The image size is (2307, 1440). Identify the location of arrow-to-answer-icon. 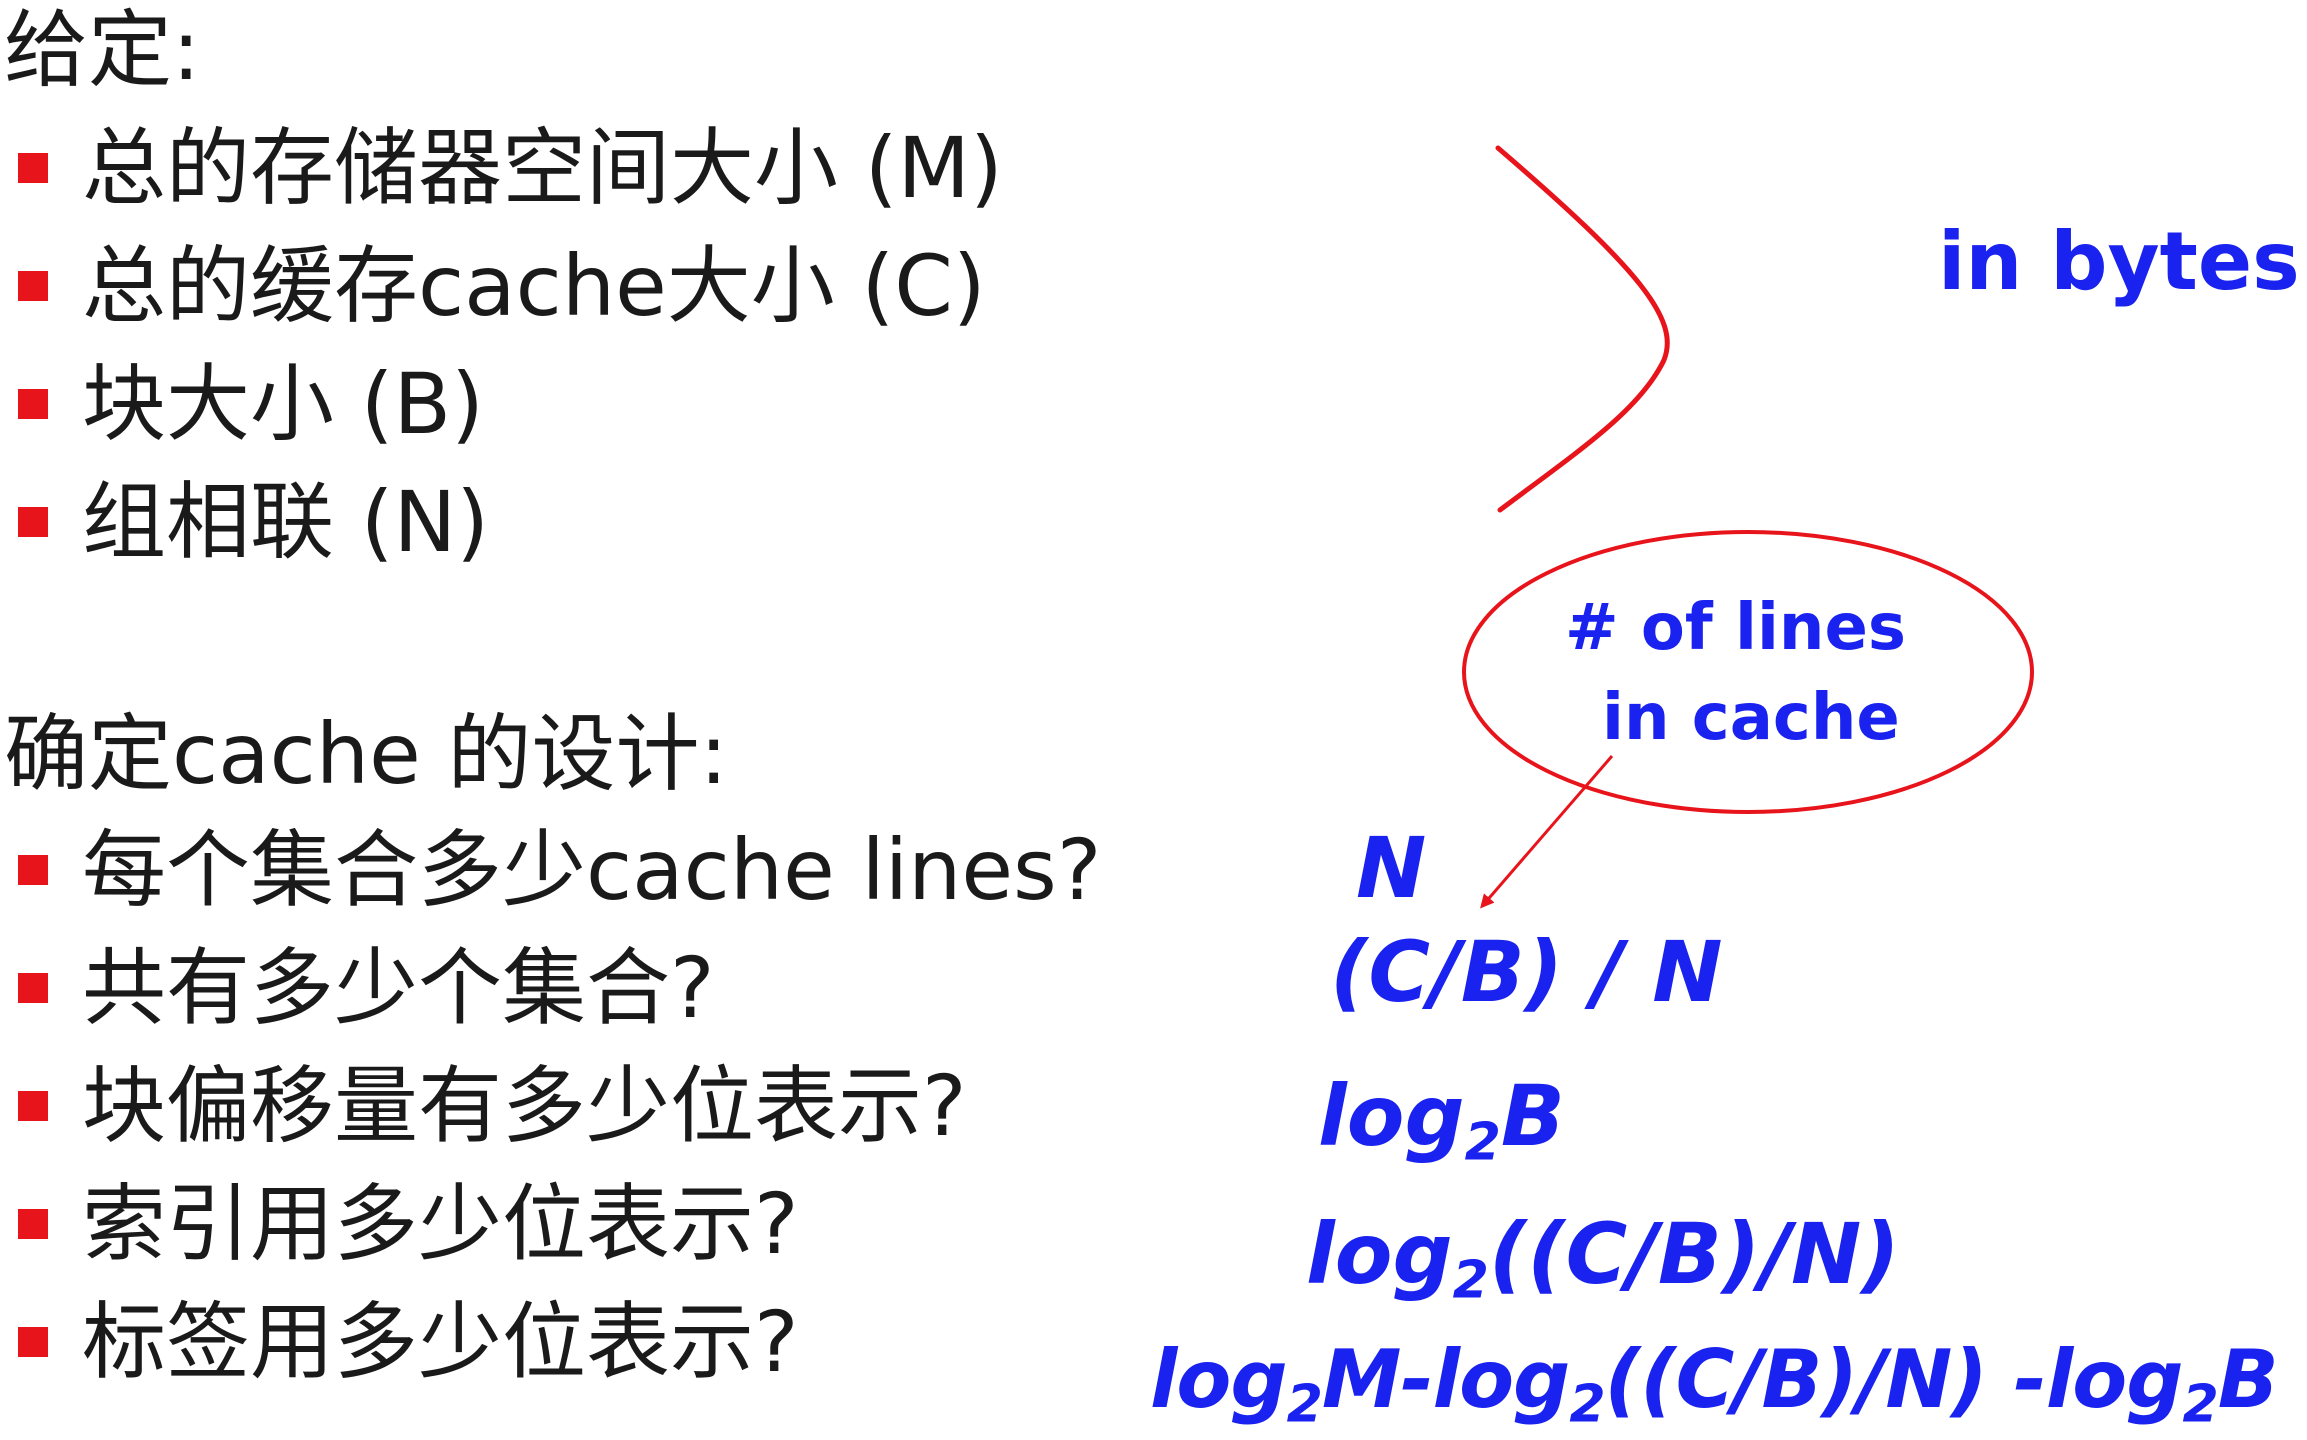
(1547, 832).